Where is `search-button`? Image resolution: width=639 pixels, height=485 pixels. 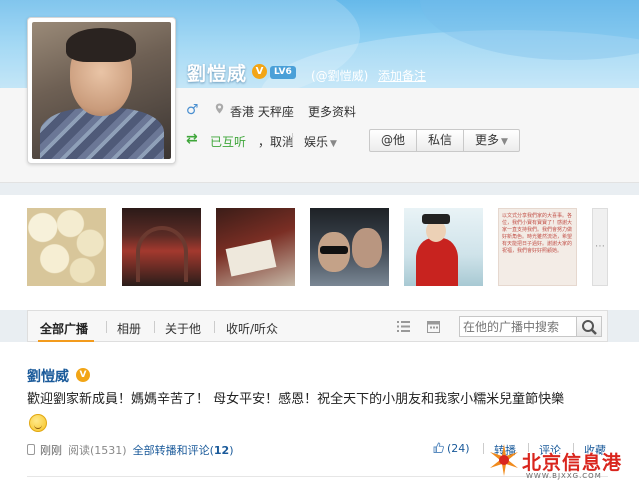 search-button is located at coordinates (589, 326).